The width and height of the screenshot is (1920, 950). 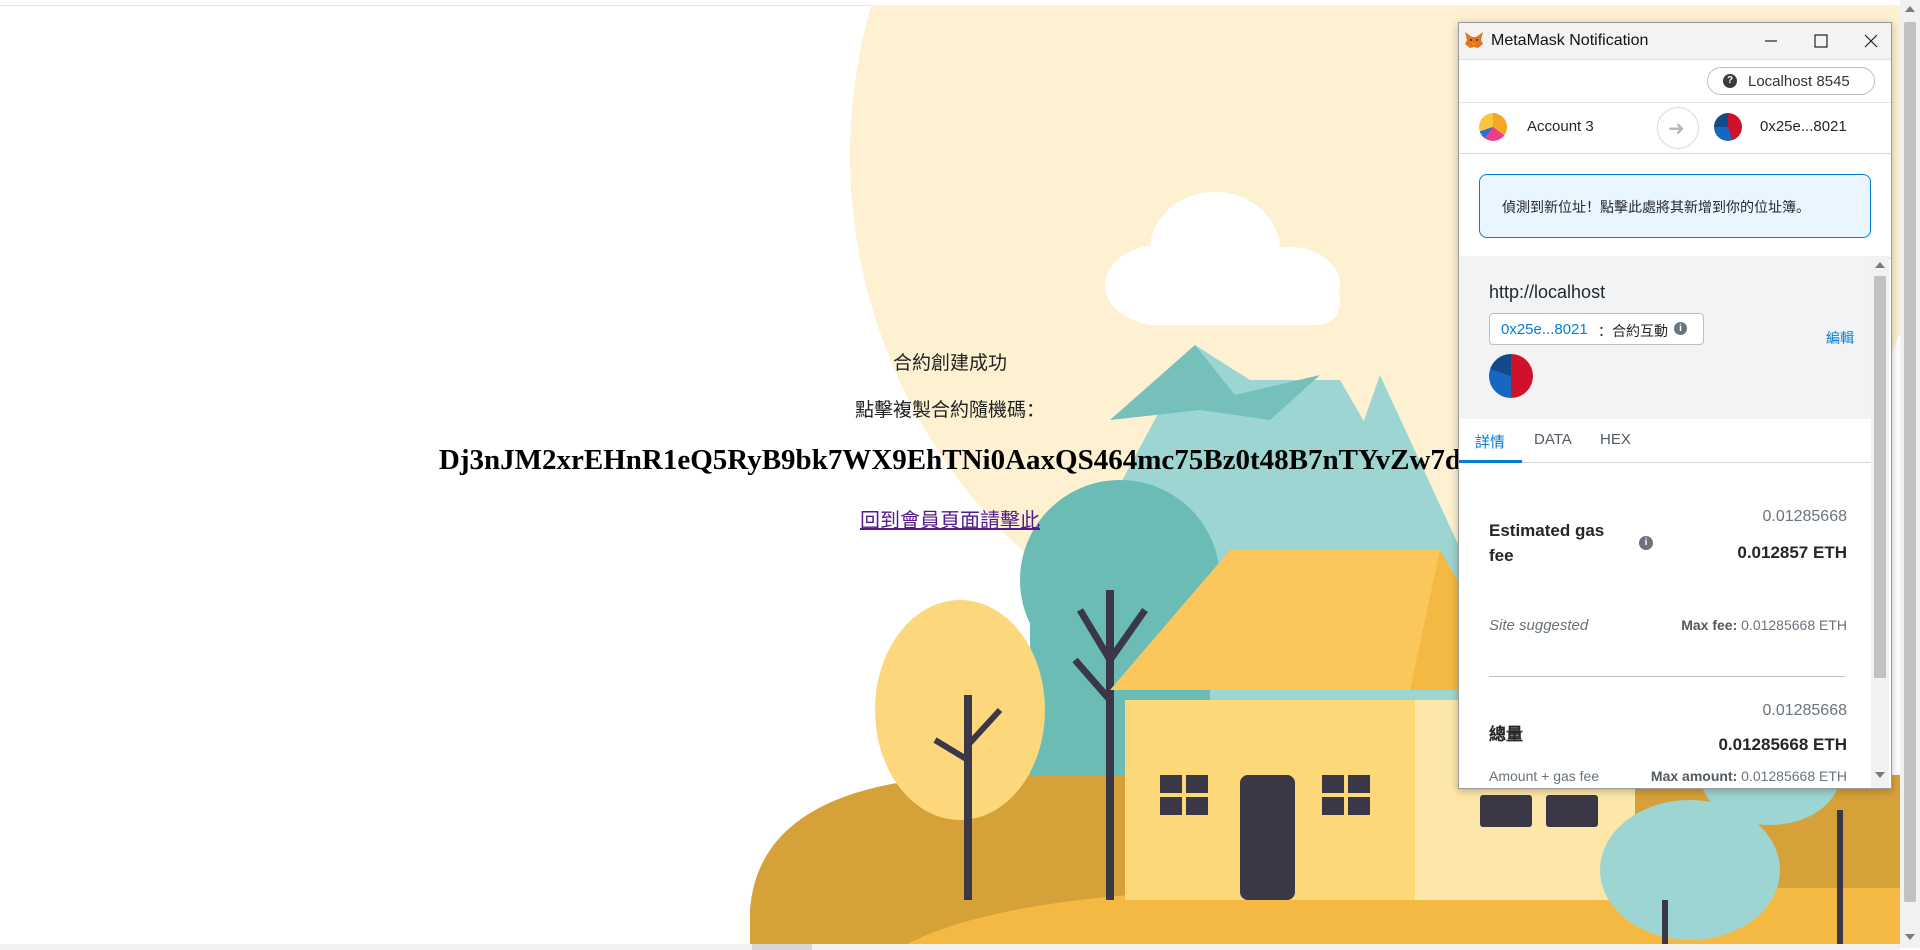 I want to click on arrow-right-icon: ➜, so click(x=1678, y=128).